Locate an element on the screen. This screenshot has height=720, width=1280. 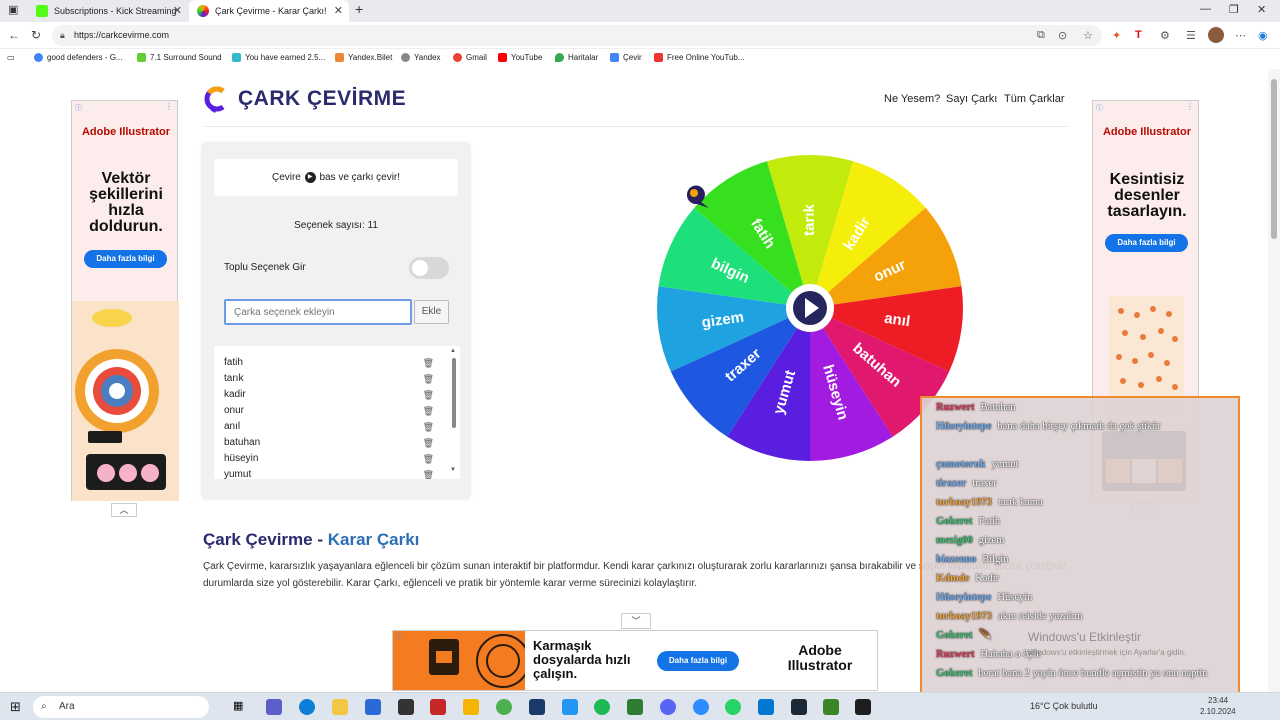
url-input: 🔒︎ https://carkcevirme.com is located at coordinates (577, 35).